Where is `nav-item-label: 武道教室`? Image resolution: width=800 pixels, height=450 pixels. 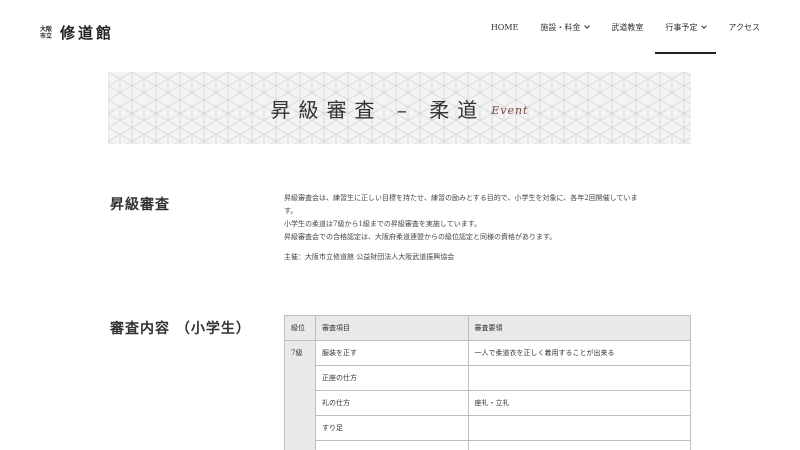
nav-item-label: 武道教室 is located at coordinates (627, 27).